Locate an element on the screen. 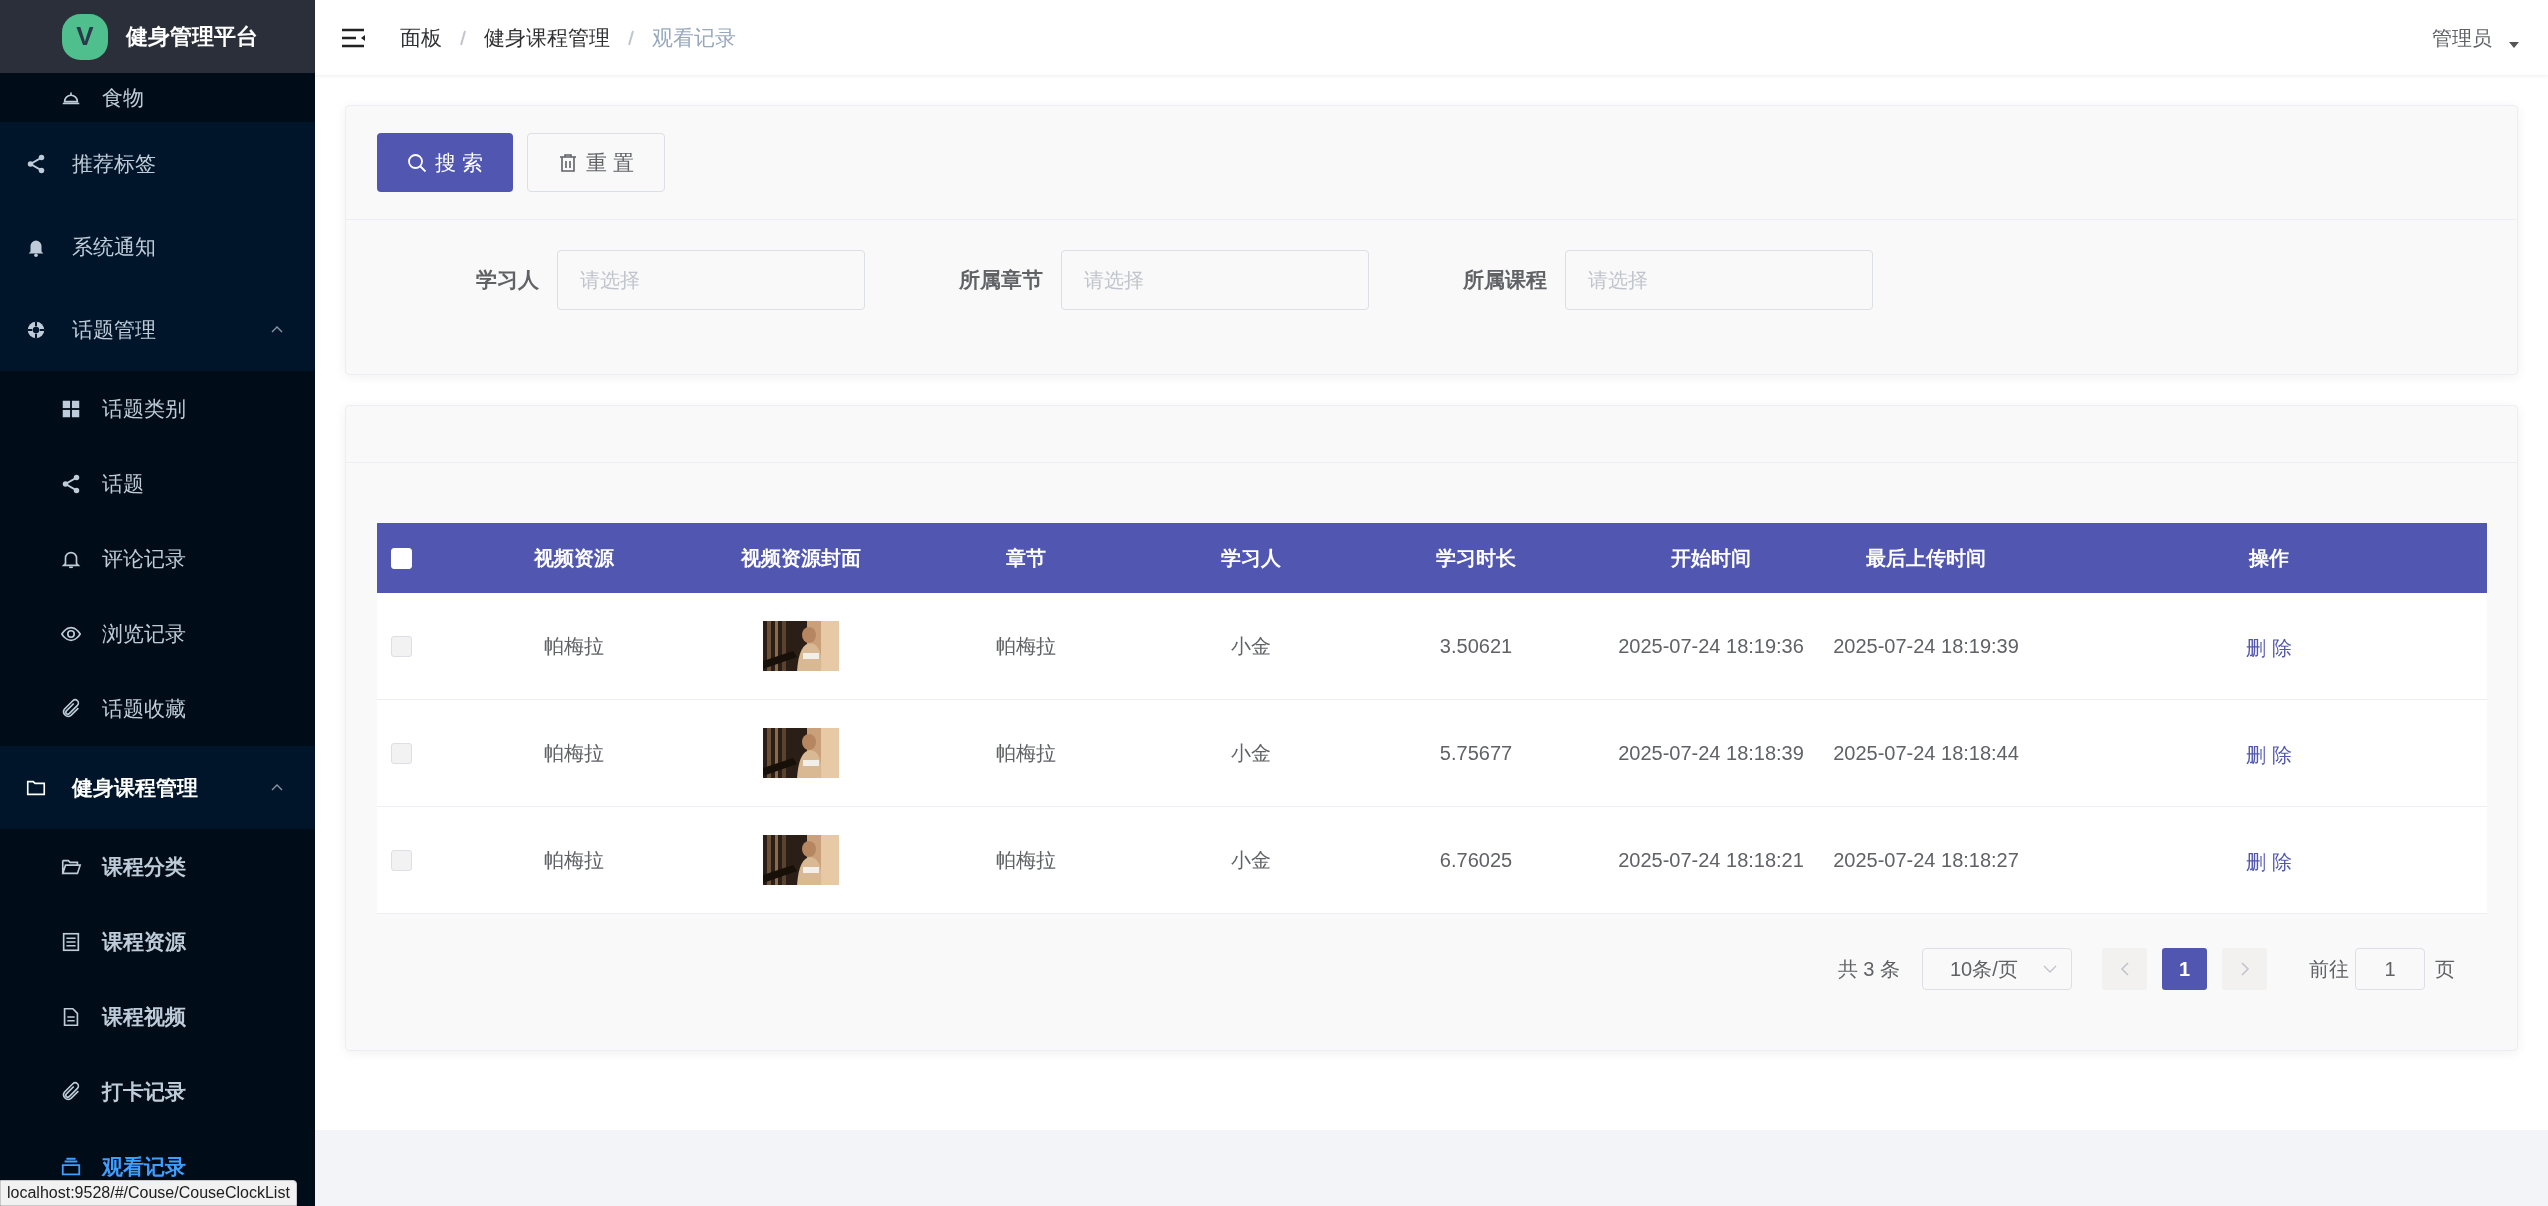  breadcrumb-item: 面板 is located at coordinates (421, 37).